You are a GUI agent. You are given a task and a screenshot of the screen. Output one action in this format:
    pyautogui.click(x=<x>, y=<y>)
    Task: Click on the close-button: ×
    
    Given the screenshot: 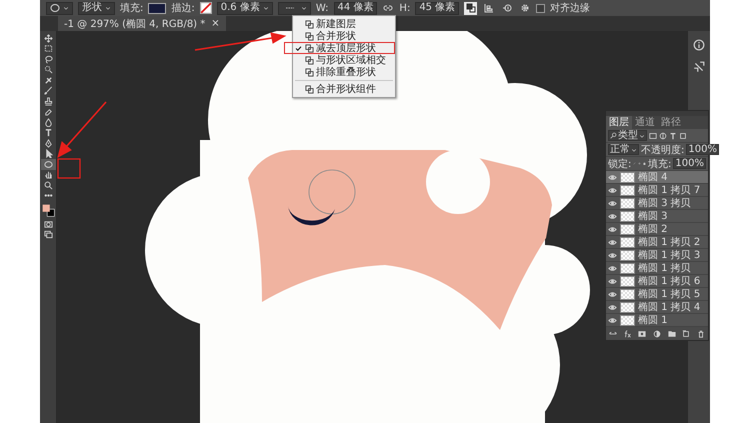 What is the action you would take?
    pyautogui.click(x=215, y=23)
    